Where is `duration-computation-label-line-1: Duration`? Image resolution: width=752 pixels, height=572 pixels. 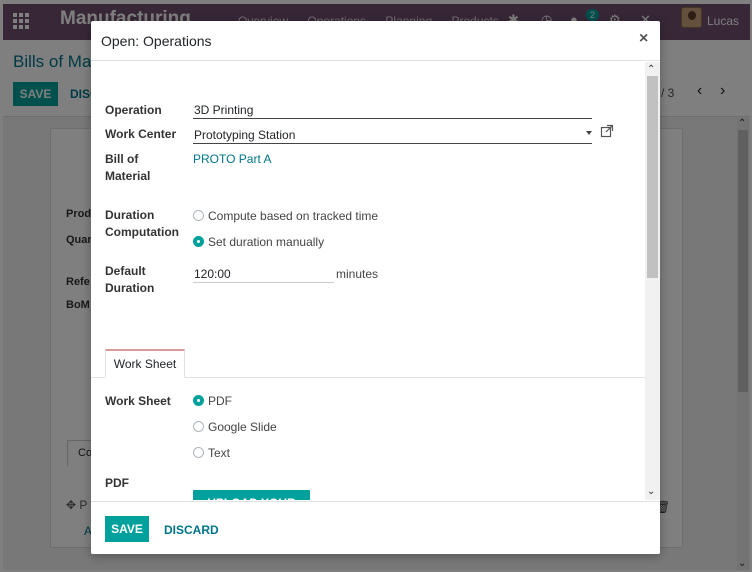
duration-computation-label-line-1: Duration is located at coordinates (130, 215).